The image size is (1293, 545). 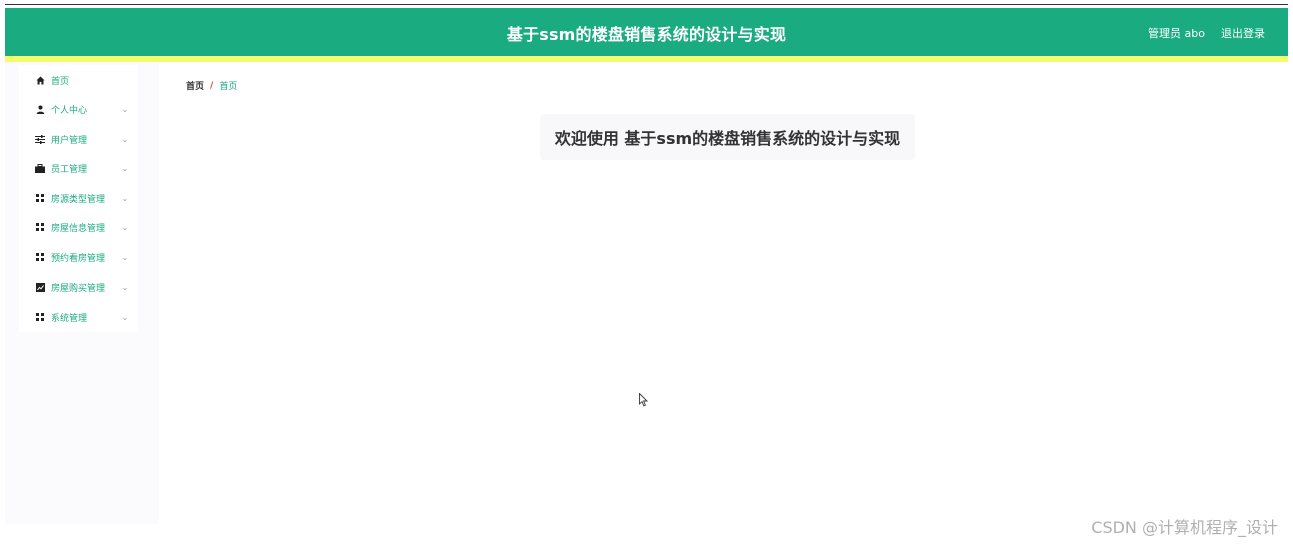 I want to click on sidebar-item-user-management: 用户管理 ⌄, so click(x=78, y=139).